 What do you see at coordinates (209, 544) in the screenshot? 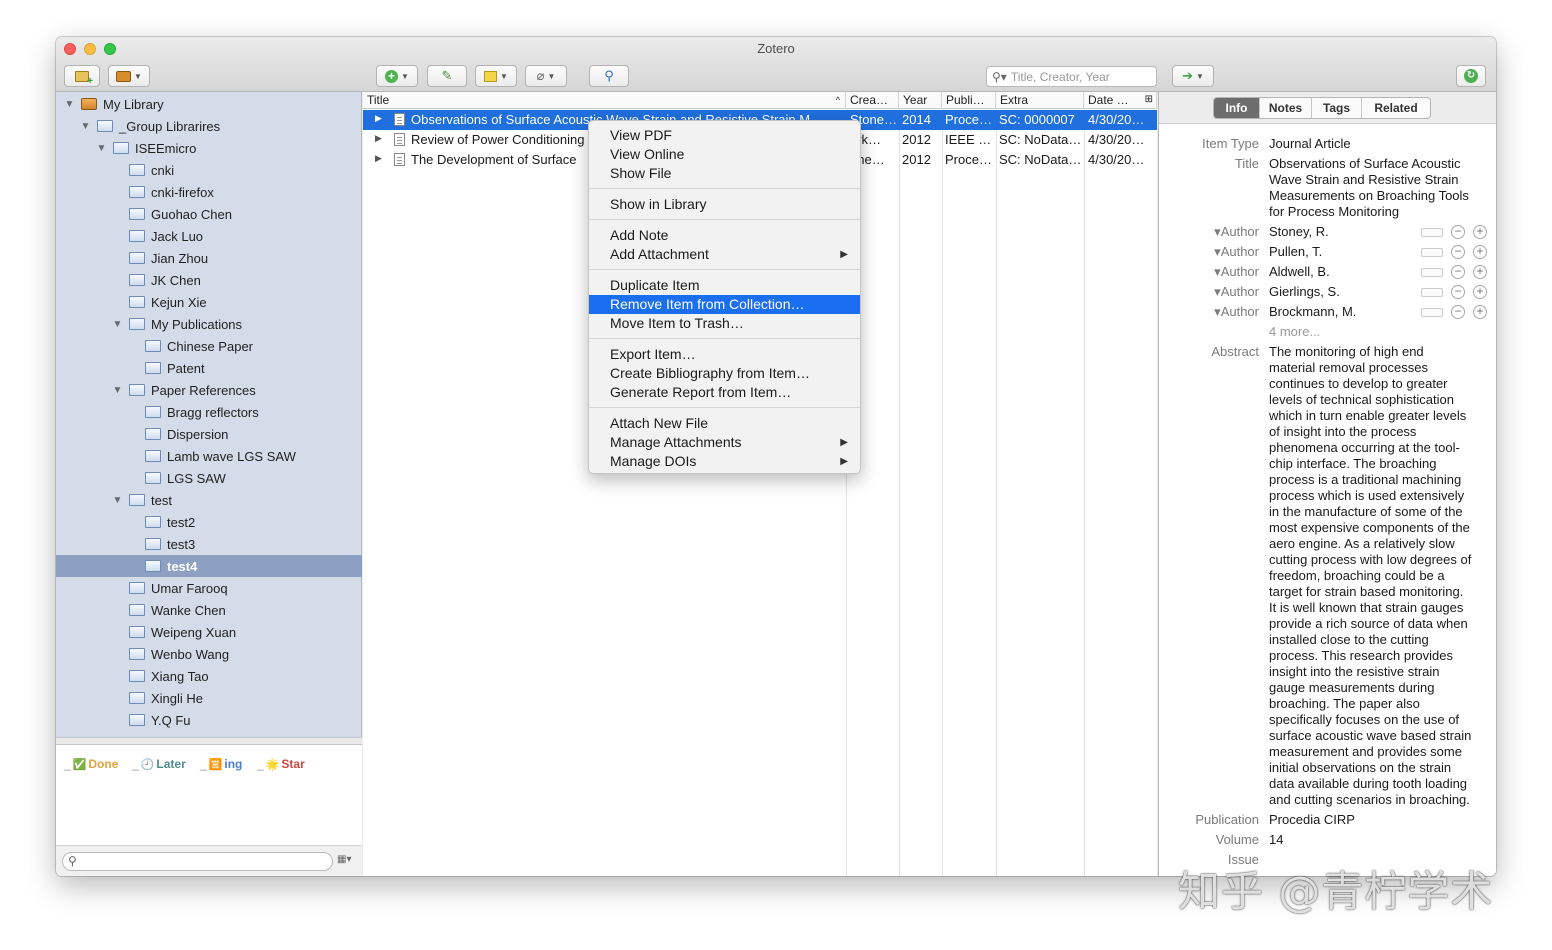
I see `tree-item-test3: test3` at bounding box center [209, 544].